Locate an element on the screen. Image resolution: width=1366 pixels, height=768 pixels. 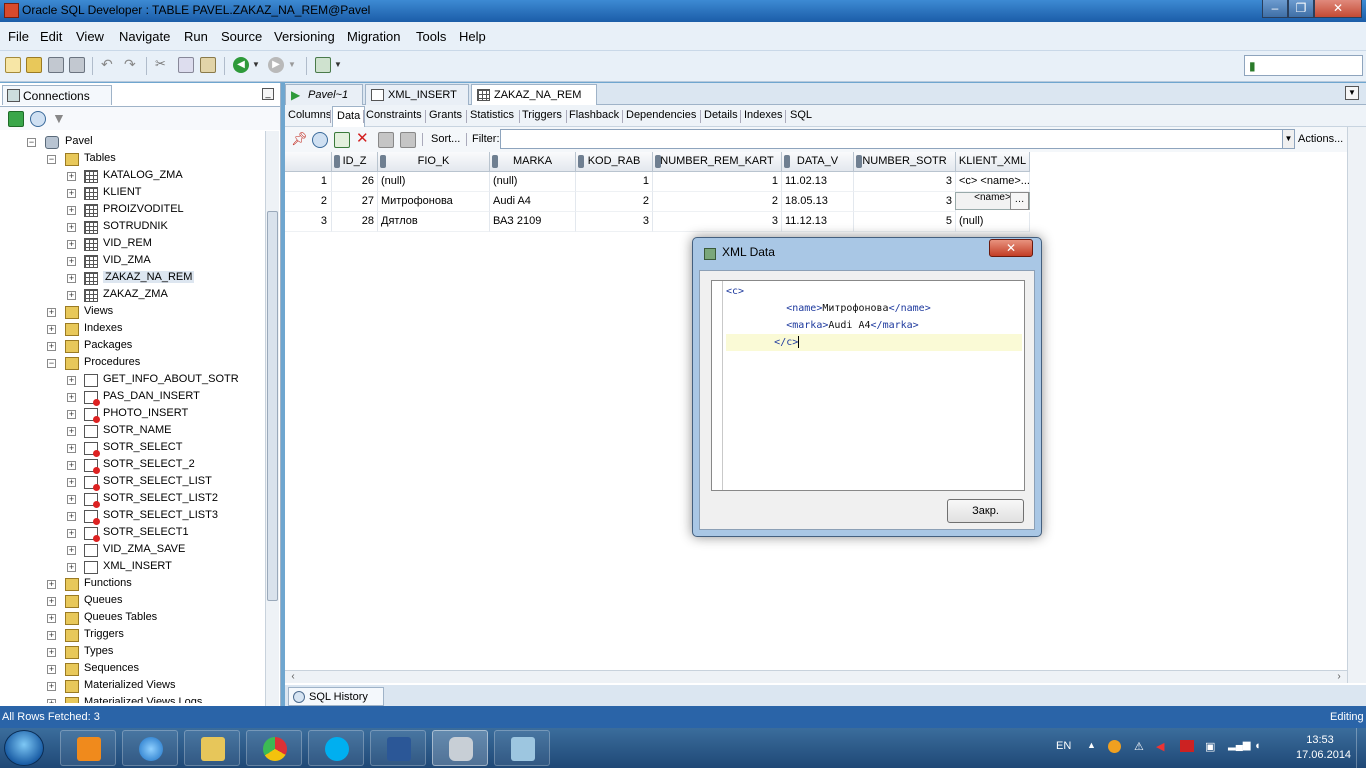
column-header: FIO_K is located at coordinates (434, 162).